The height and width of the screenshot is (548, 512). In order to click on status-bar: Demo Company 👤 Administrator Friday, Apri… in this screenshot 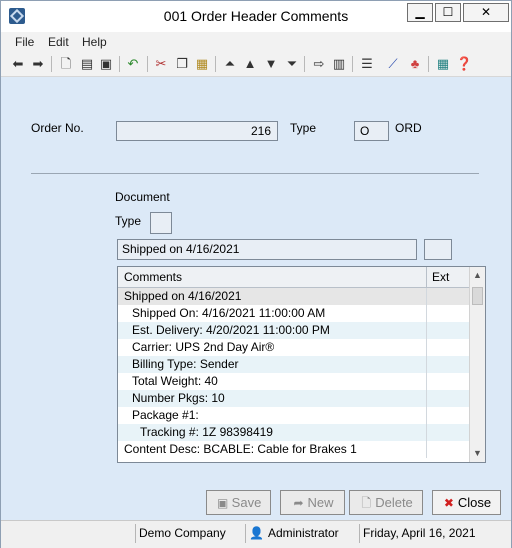, I will do `click(256, 534)`.